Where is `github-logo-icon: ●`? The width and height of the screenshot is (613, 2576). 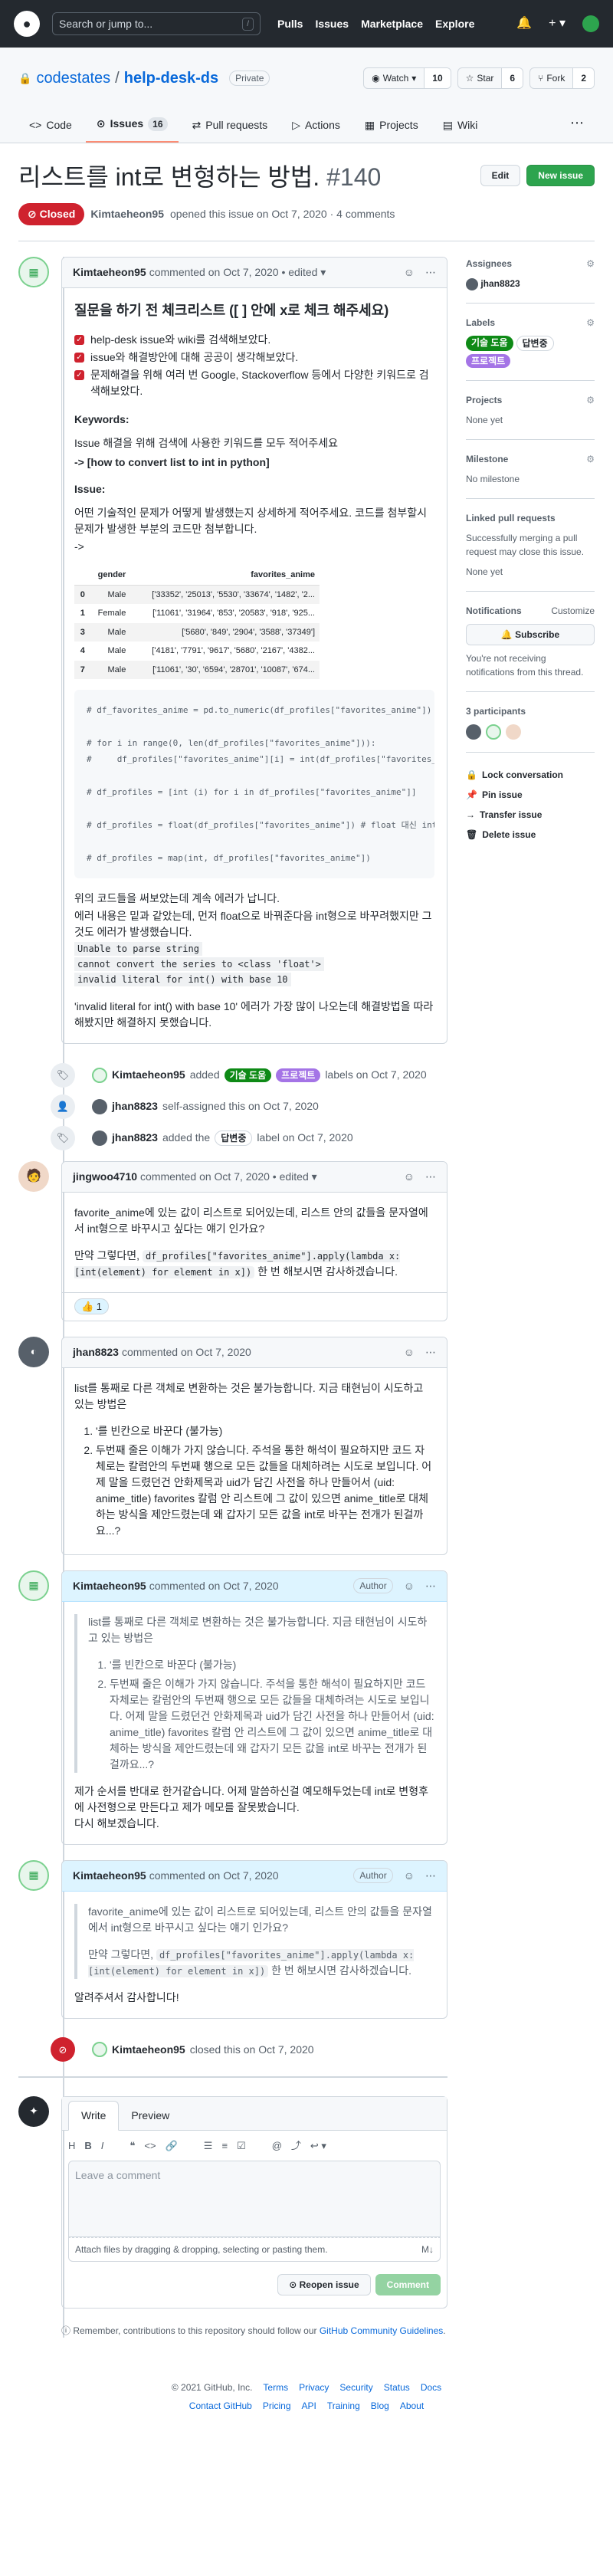 github-logo-icon: ● is located at coordinates (27, 24).